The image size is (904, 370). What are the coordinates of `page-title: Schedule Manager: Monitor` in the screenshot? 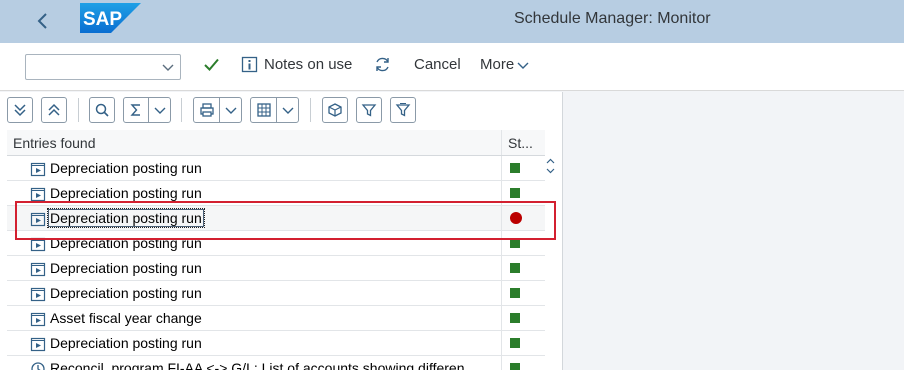 It's located at (612, 18).